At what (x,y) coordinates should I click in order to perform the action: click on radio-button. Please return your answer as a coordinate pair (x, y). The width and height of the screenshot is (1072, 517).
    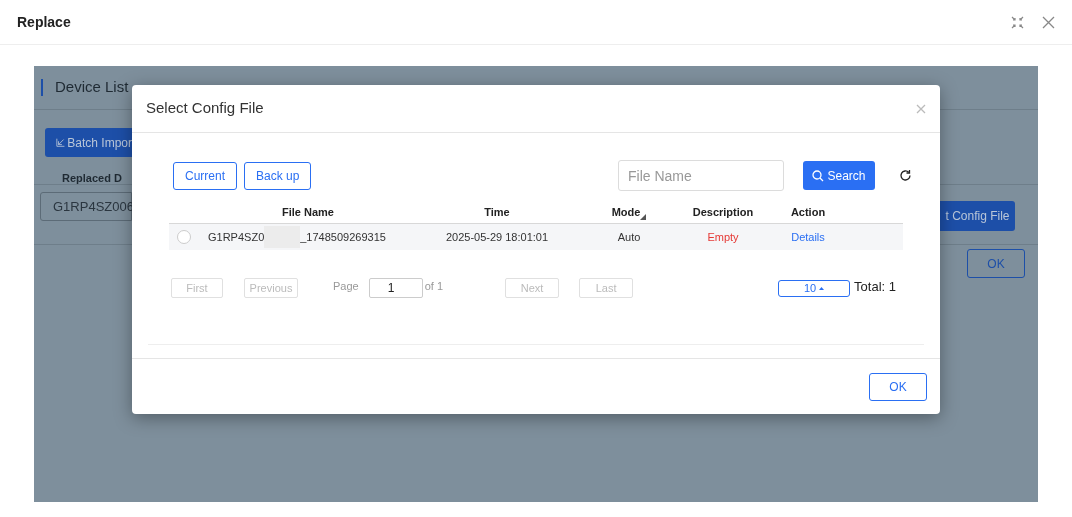
    Looking at the image, I should click on (184, 237).